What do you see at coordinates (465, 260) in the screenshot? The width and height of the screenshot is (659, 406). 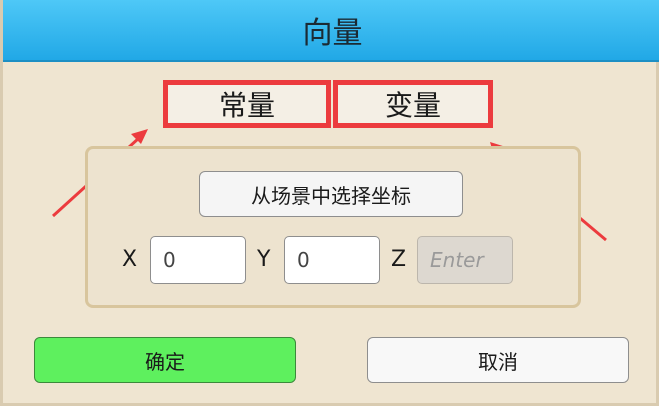 I see `z-input` at bounding box center [465, 260].